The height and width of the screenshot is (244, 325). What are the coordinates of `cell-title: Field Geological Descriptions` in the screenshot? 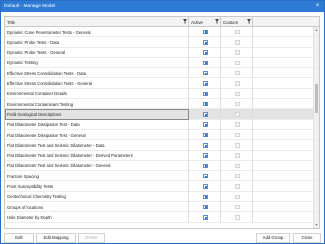 It's located at (97, 114).